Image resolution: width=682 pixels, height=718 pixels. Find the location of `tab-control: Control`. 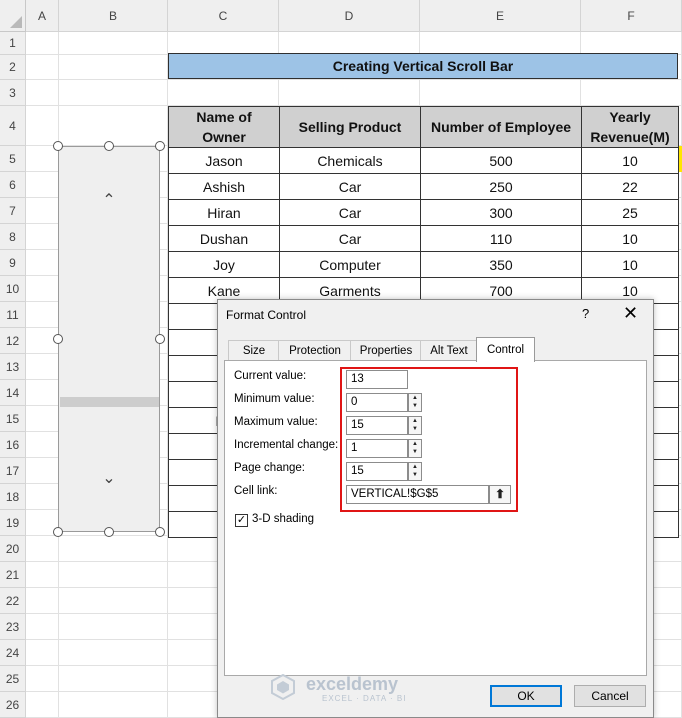

tab-control: Control is located at coordinates (505, 349).